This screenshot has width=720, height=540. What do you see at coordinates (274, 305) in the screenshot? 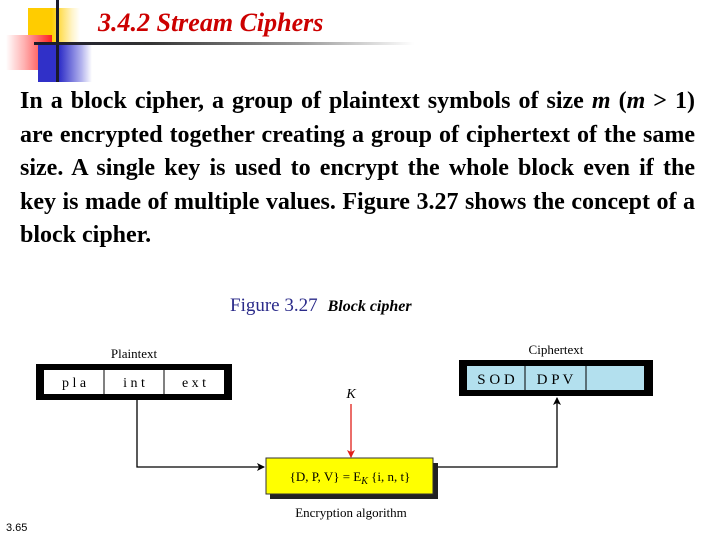
I see `figure-number: Figure 3.27` at bounding box center [274, 305].